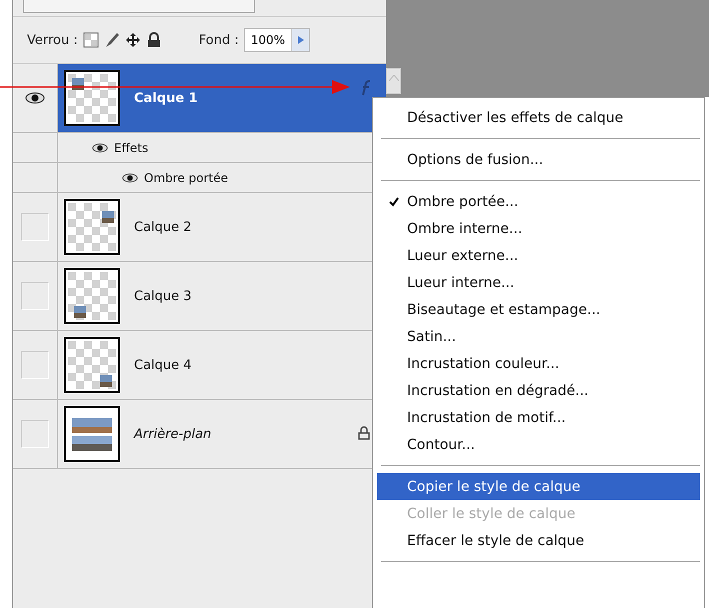 The image size is (709, 608). Describe the element at coordinates (131, 147) in the screenshot. I see `effects-label: Effets` at that location.